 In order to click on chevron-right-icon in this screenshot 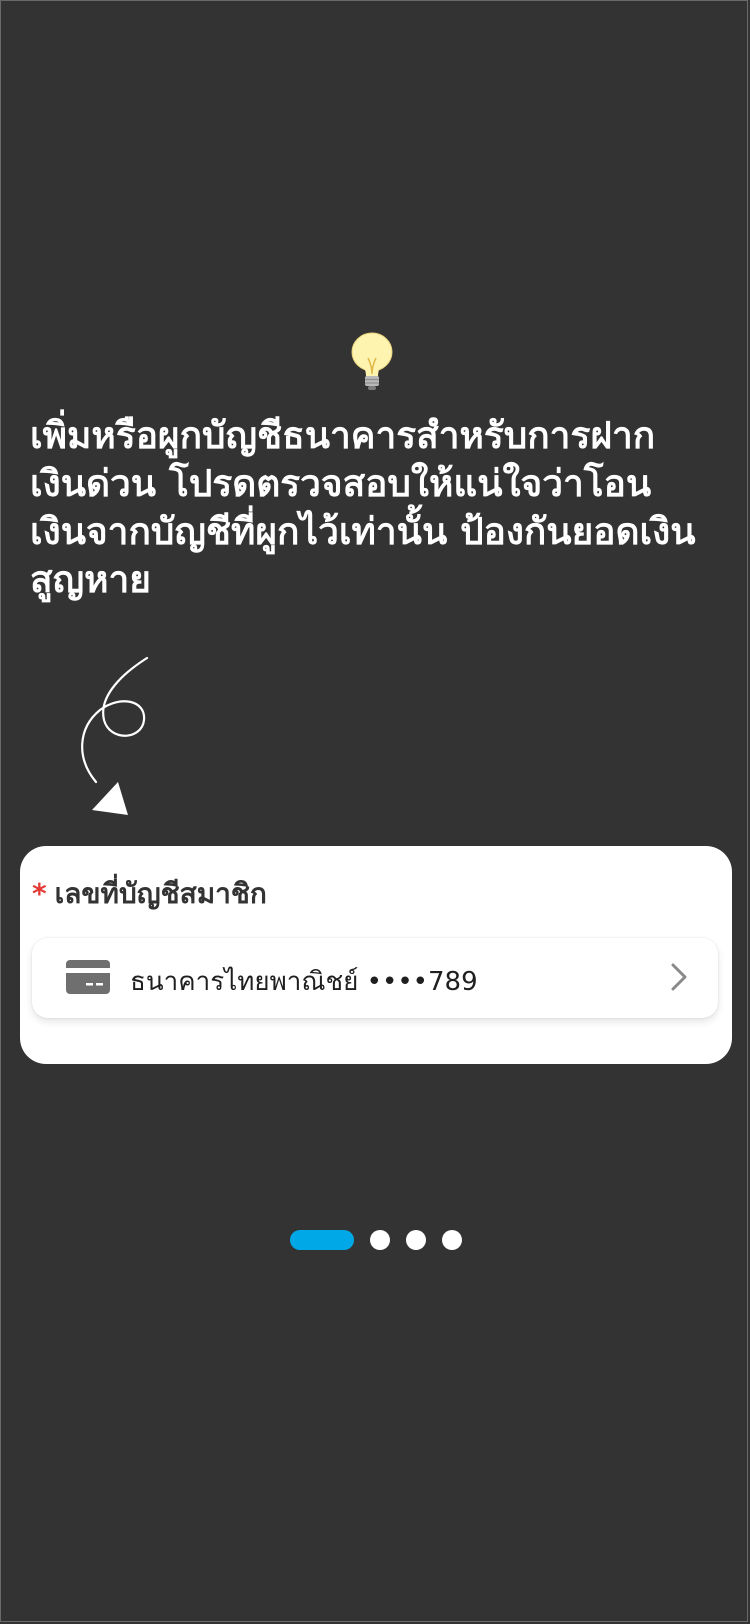, I will do `click(679, 977)`.